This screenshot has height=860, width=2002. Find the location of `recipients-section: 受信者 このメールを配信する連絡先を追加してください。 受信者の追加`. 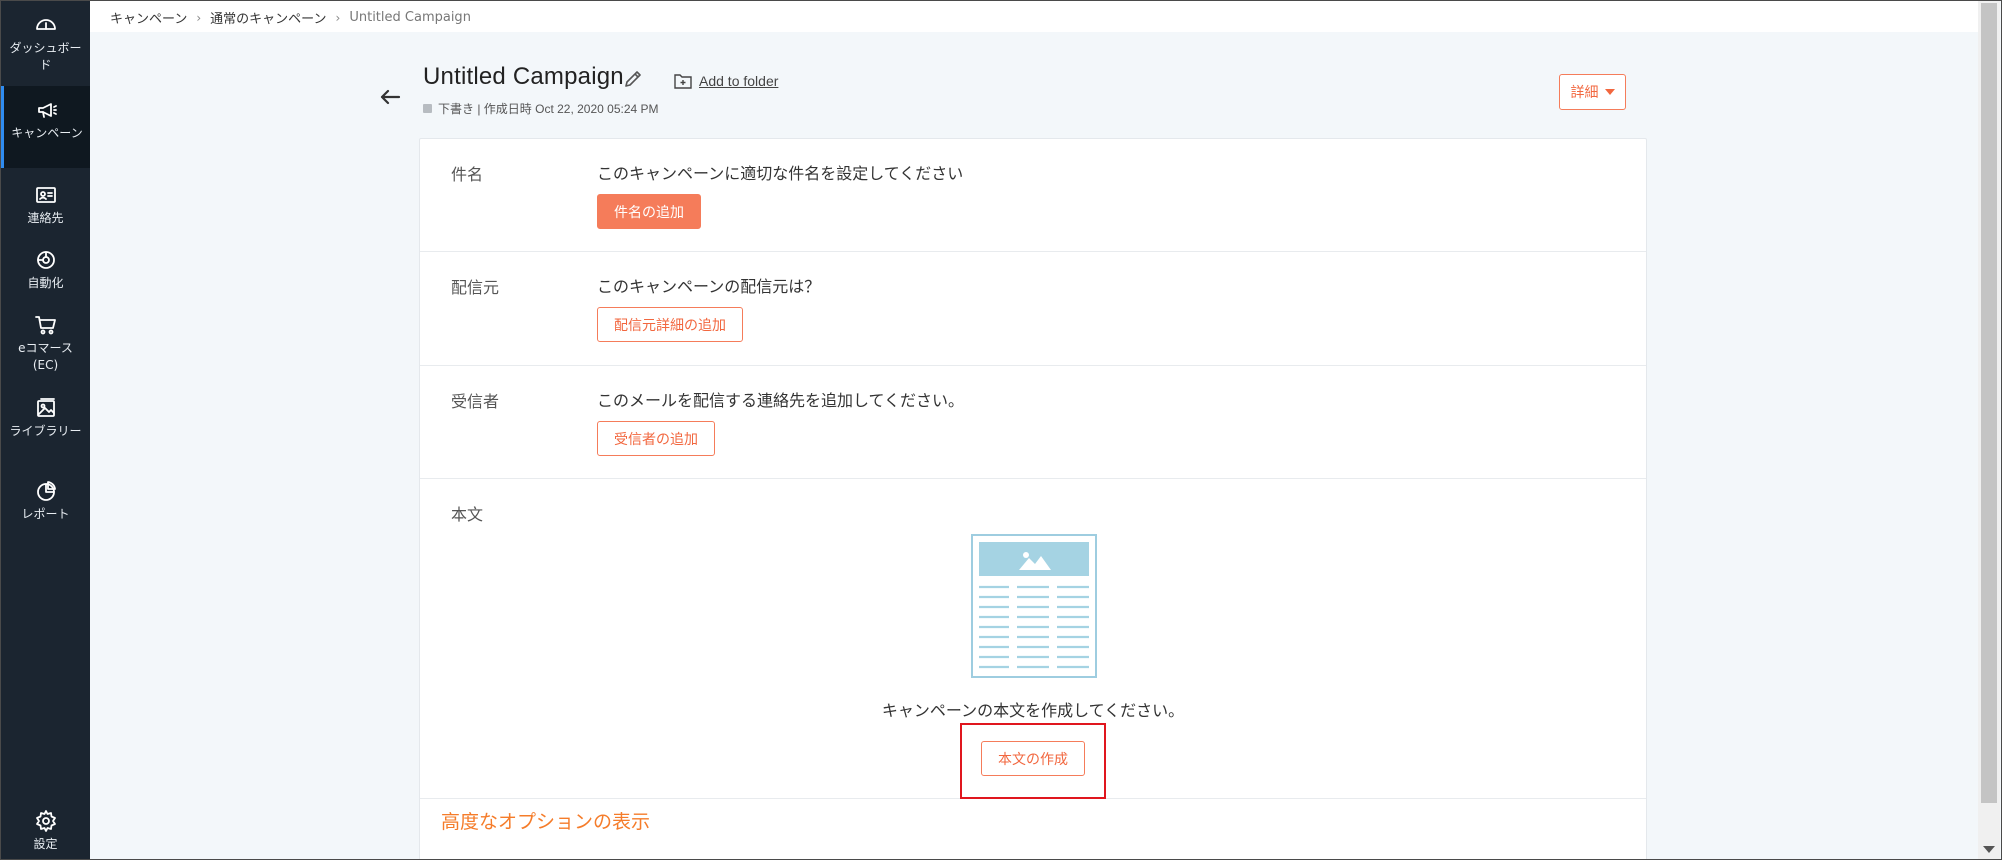

recipients-section: 受信者 このメールを配信する連絡先を追加してください。 受信者の追加 is located at coordinates (1033, 422).